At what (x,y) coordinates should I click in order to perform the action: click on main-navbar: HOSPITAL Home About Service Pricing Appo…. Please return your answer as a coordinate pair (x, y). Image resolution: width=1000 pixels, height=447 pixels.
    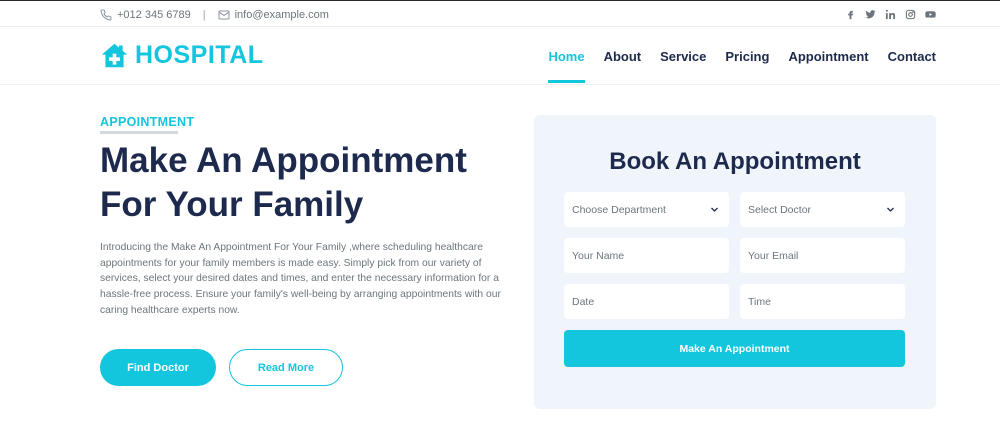
    Looking at the image, I should click on (500, 56).